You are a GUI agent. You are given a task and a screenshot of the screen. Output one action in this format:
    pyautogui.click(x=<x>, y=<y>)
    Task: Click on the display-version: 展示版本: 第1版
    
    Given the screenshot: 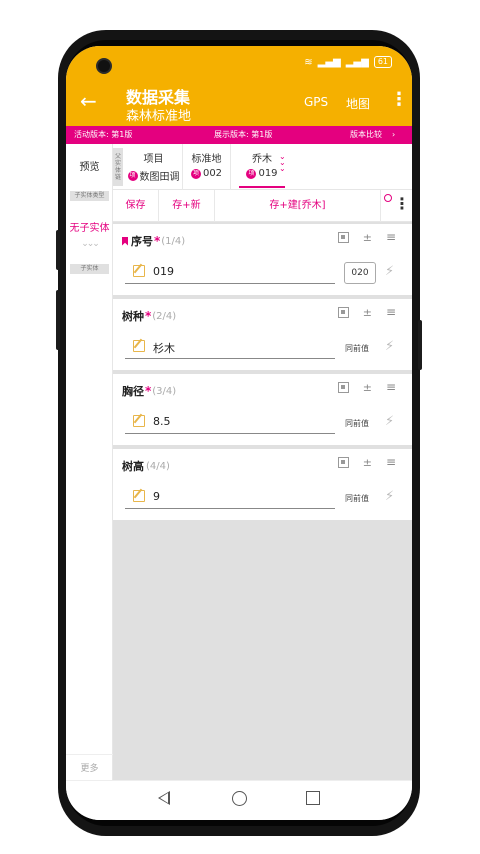 What is the action you would take?
    pyautogui.click(x=243, y=135)
    